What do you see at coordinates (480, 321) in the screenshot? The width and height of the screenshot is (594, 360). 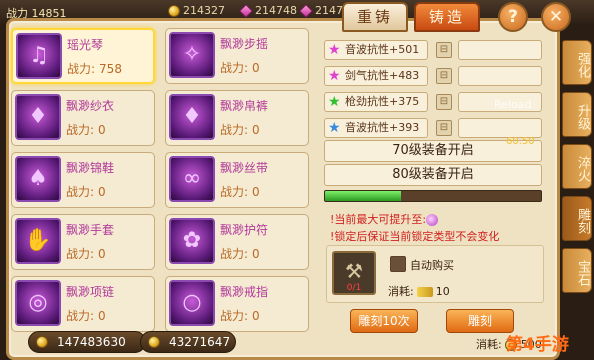 I see `carve-button: 雕刻` at bounding box center [480, 321].